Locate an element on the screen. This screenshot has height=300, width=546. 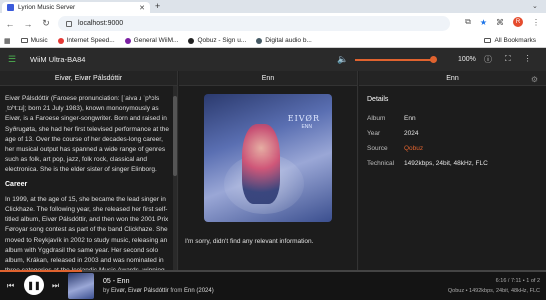
reload-icon: ↻ is located at coordinates (46, 23).